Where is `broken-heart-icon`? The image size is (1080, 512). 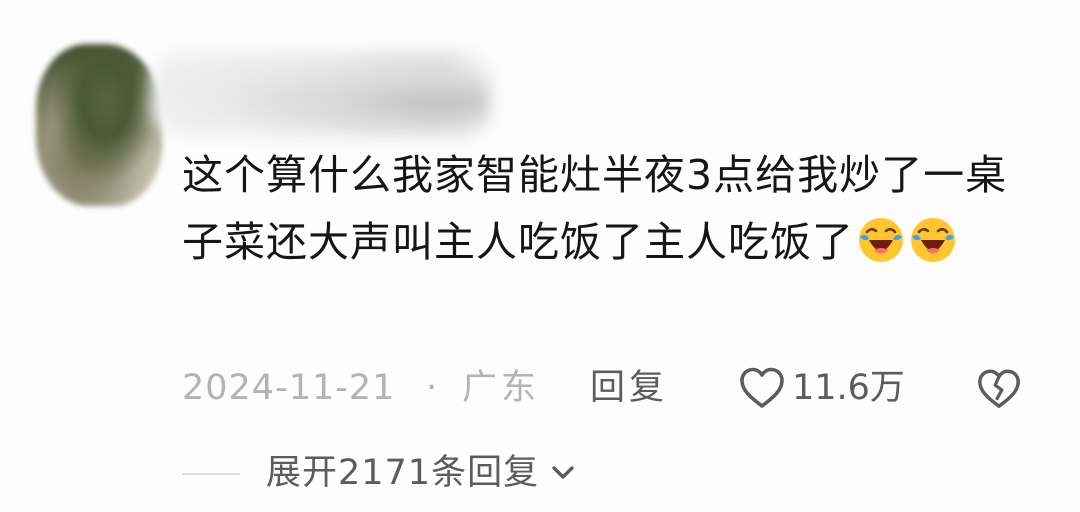 broken-heart-icon is located at coordinates (999, 389).